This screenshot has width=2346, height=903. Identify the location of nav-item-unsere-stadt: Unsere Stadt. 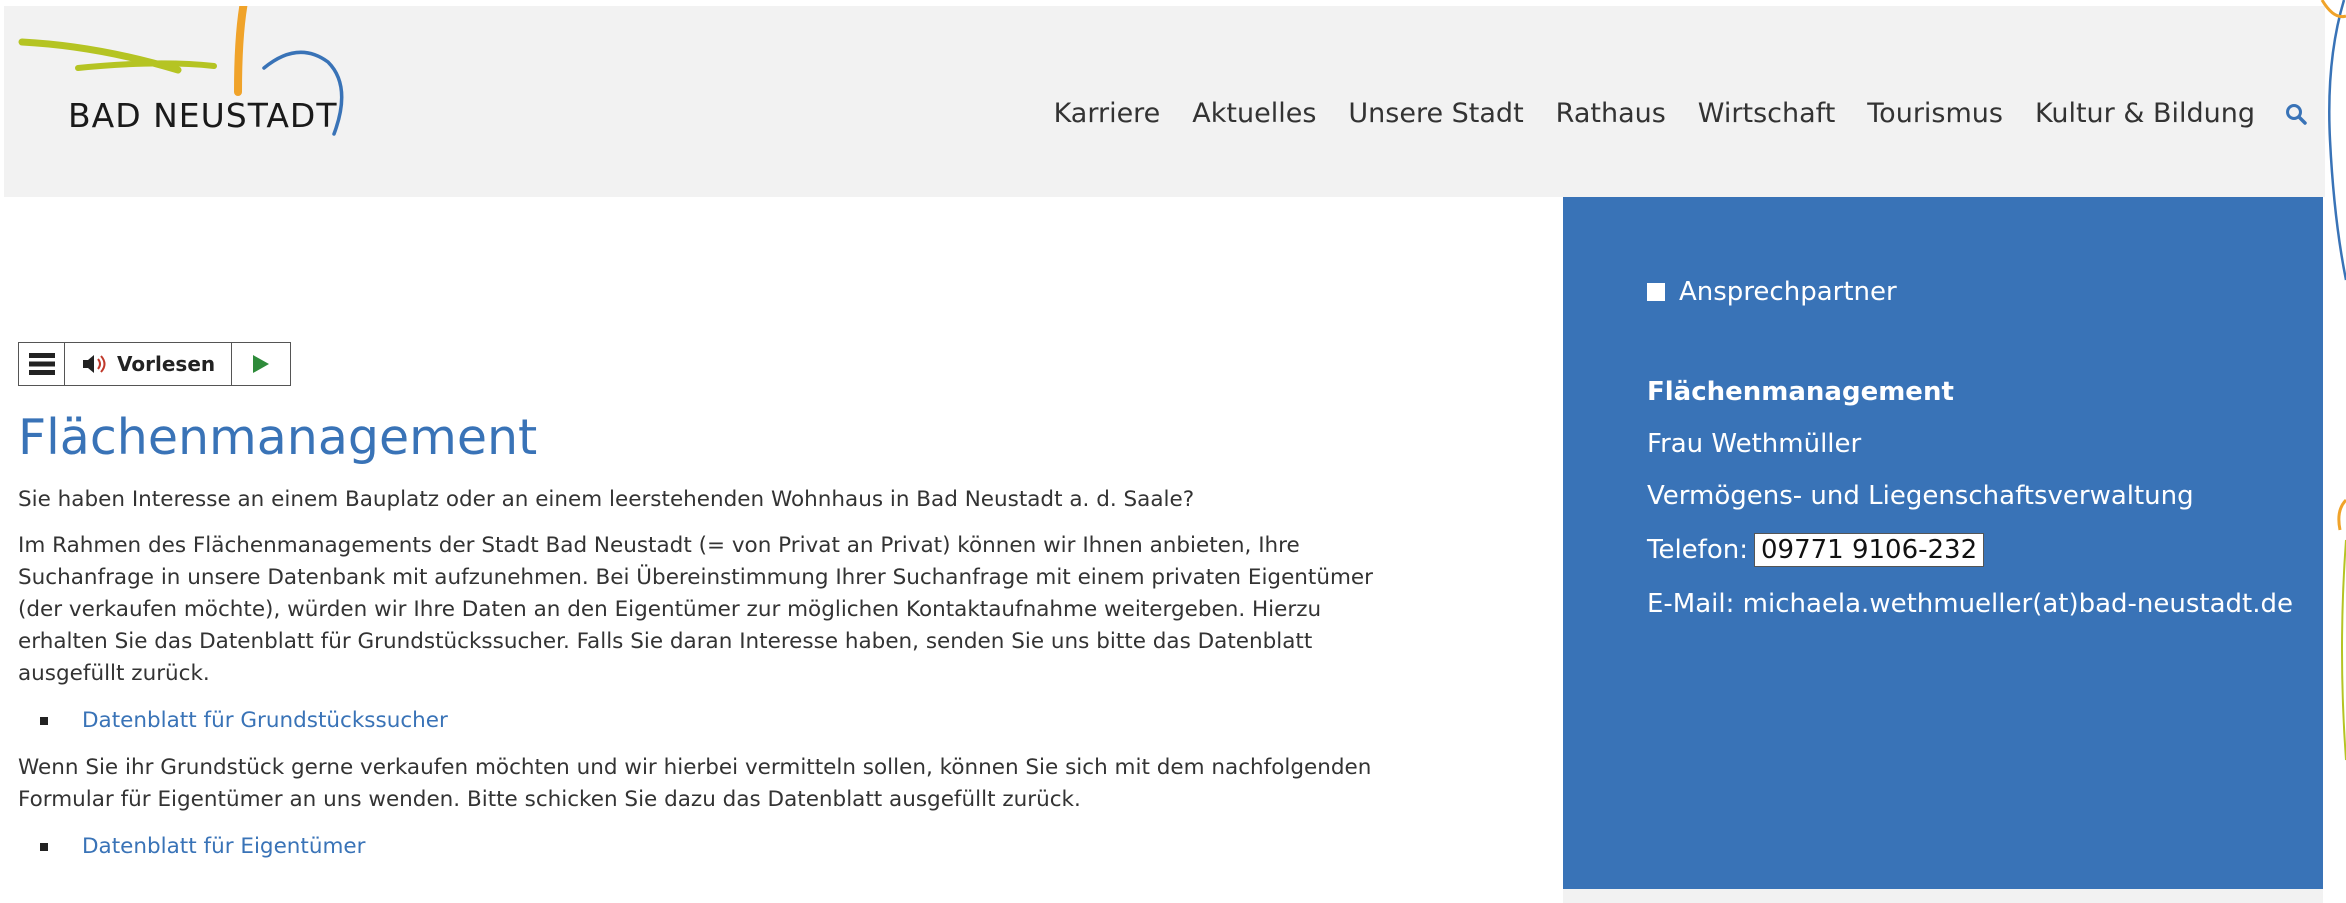
(1435, 113).